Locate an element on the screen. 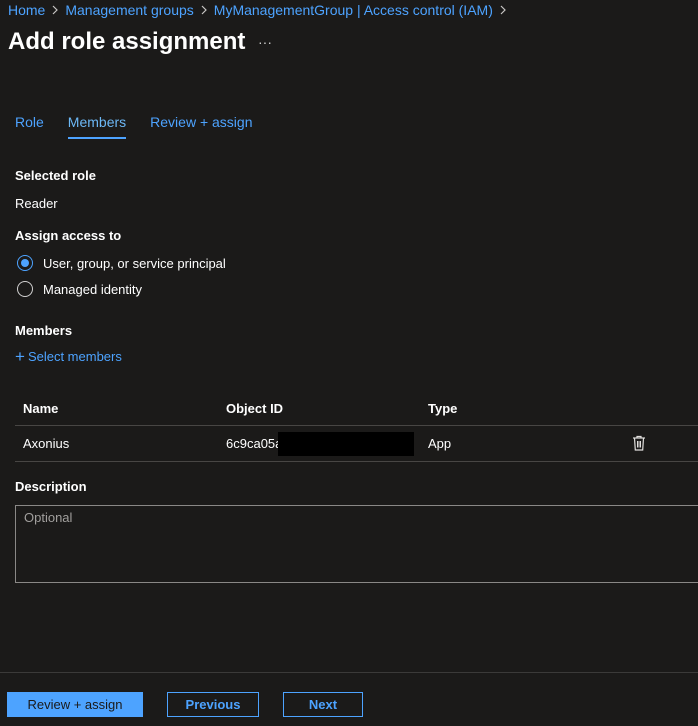 This screenshot has width=698, height=726. member-object-id: 6c9ca05a is located at coordinates (254, 443).